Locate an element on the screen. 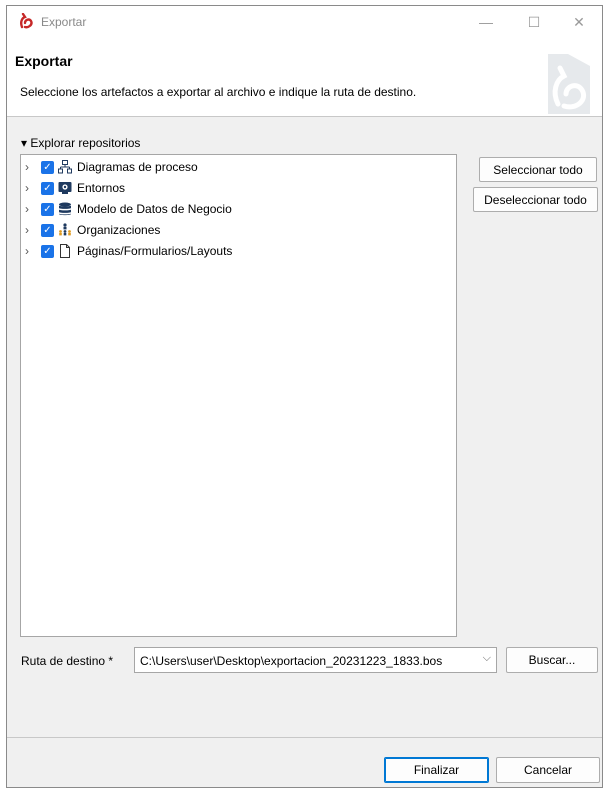 Image resolution: width=607 pixels, height=793 pixels. bonita-logo-icon is located at coordinates (26, 21).